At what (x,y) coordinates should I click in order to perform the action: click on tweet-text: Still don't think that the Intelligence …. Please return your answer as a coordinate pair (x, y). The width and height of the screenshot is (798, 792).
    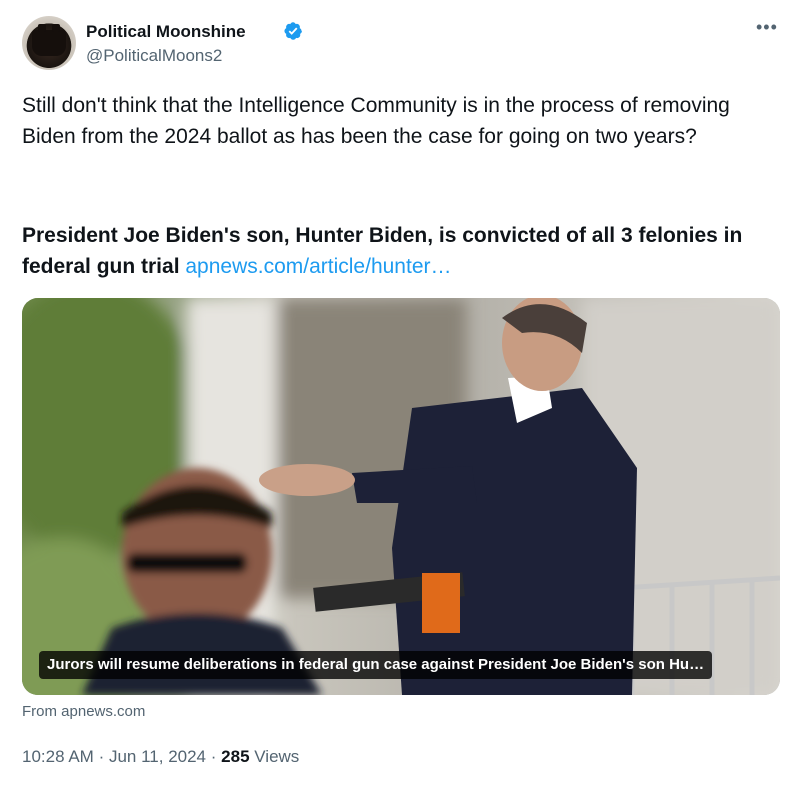
    Looking at the image, I should click on (376, 121).